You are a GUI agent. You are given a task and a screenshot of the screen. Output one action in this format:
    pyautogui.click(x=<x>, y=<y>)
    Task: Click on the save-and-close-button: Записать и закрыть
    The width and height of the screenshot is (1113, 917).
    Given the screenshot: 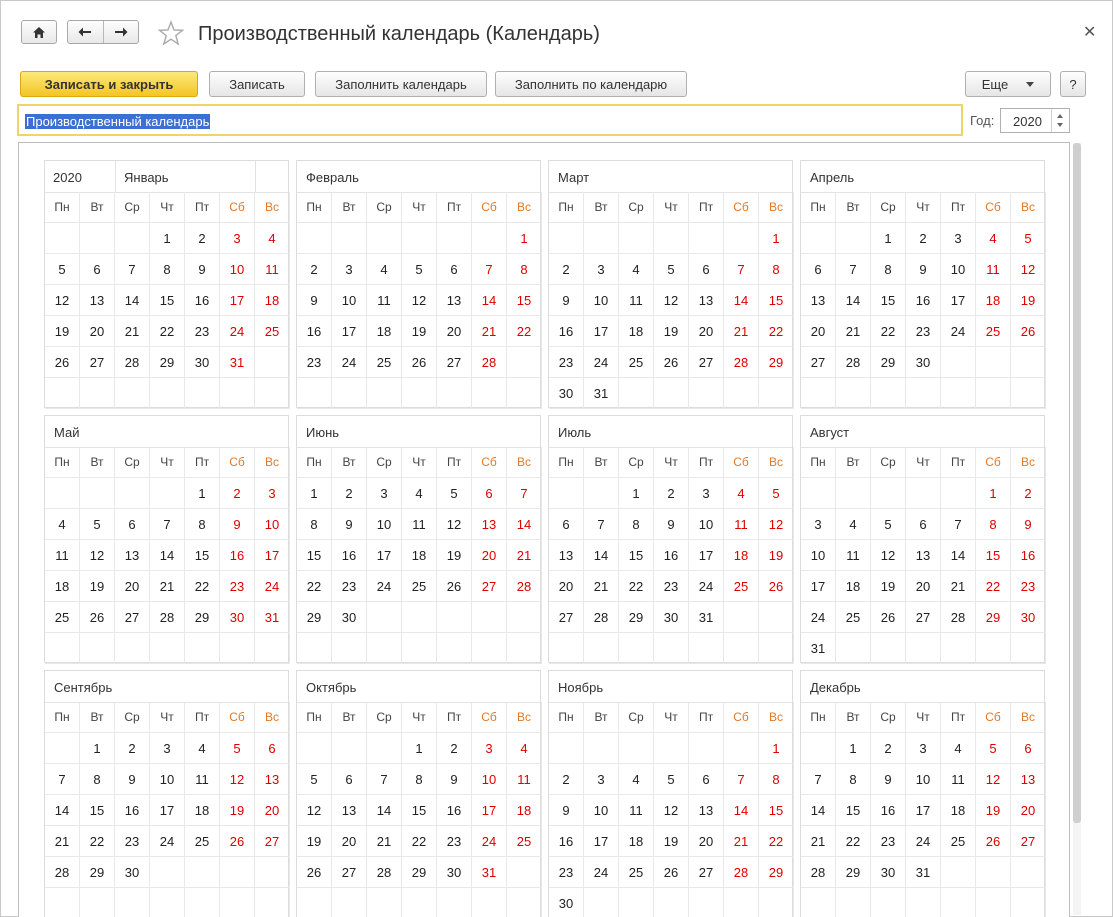 What is the action you would take?
    pyautogui.click(x=109, y=84)
    